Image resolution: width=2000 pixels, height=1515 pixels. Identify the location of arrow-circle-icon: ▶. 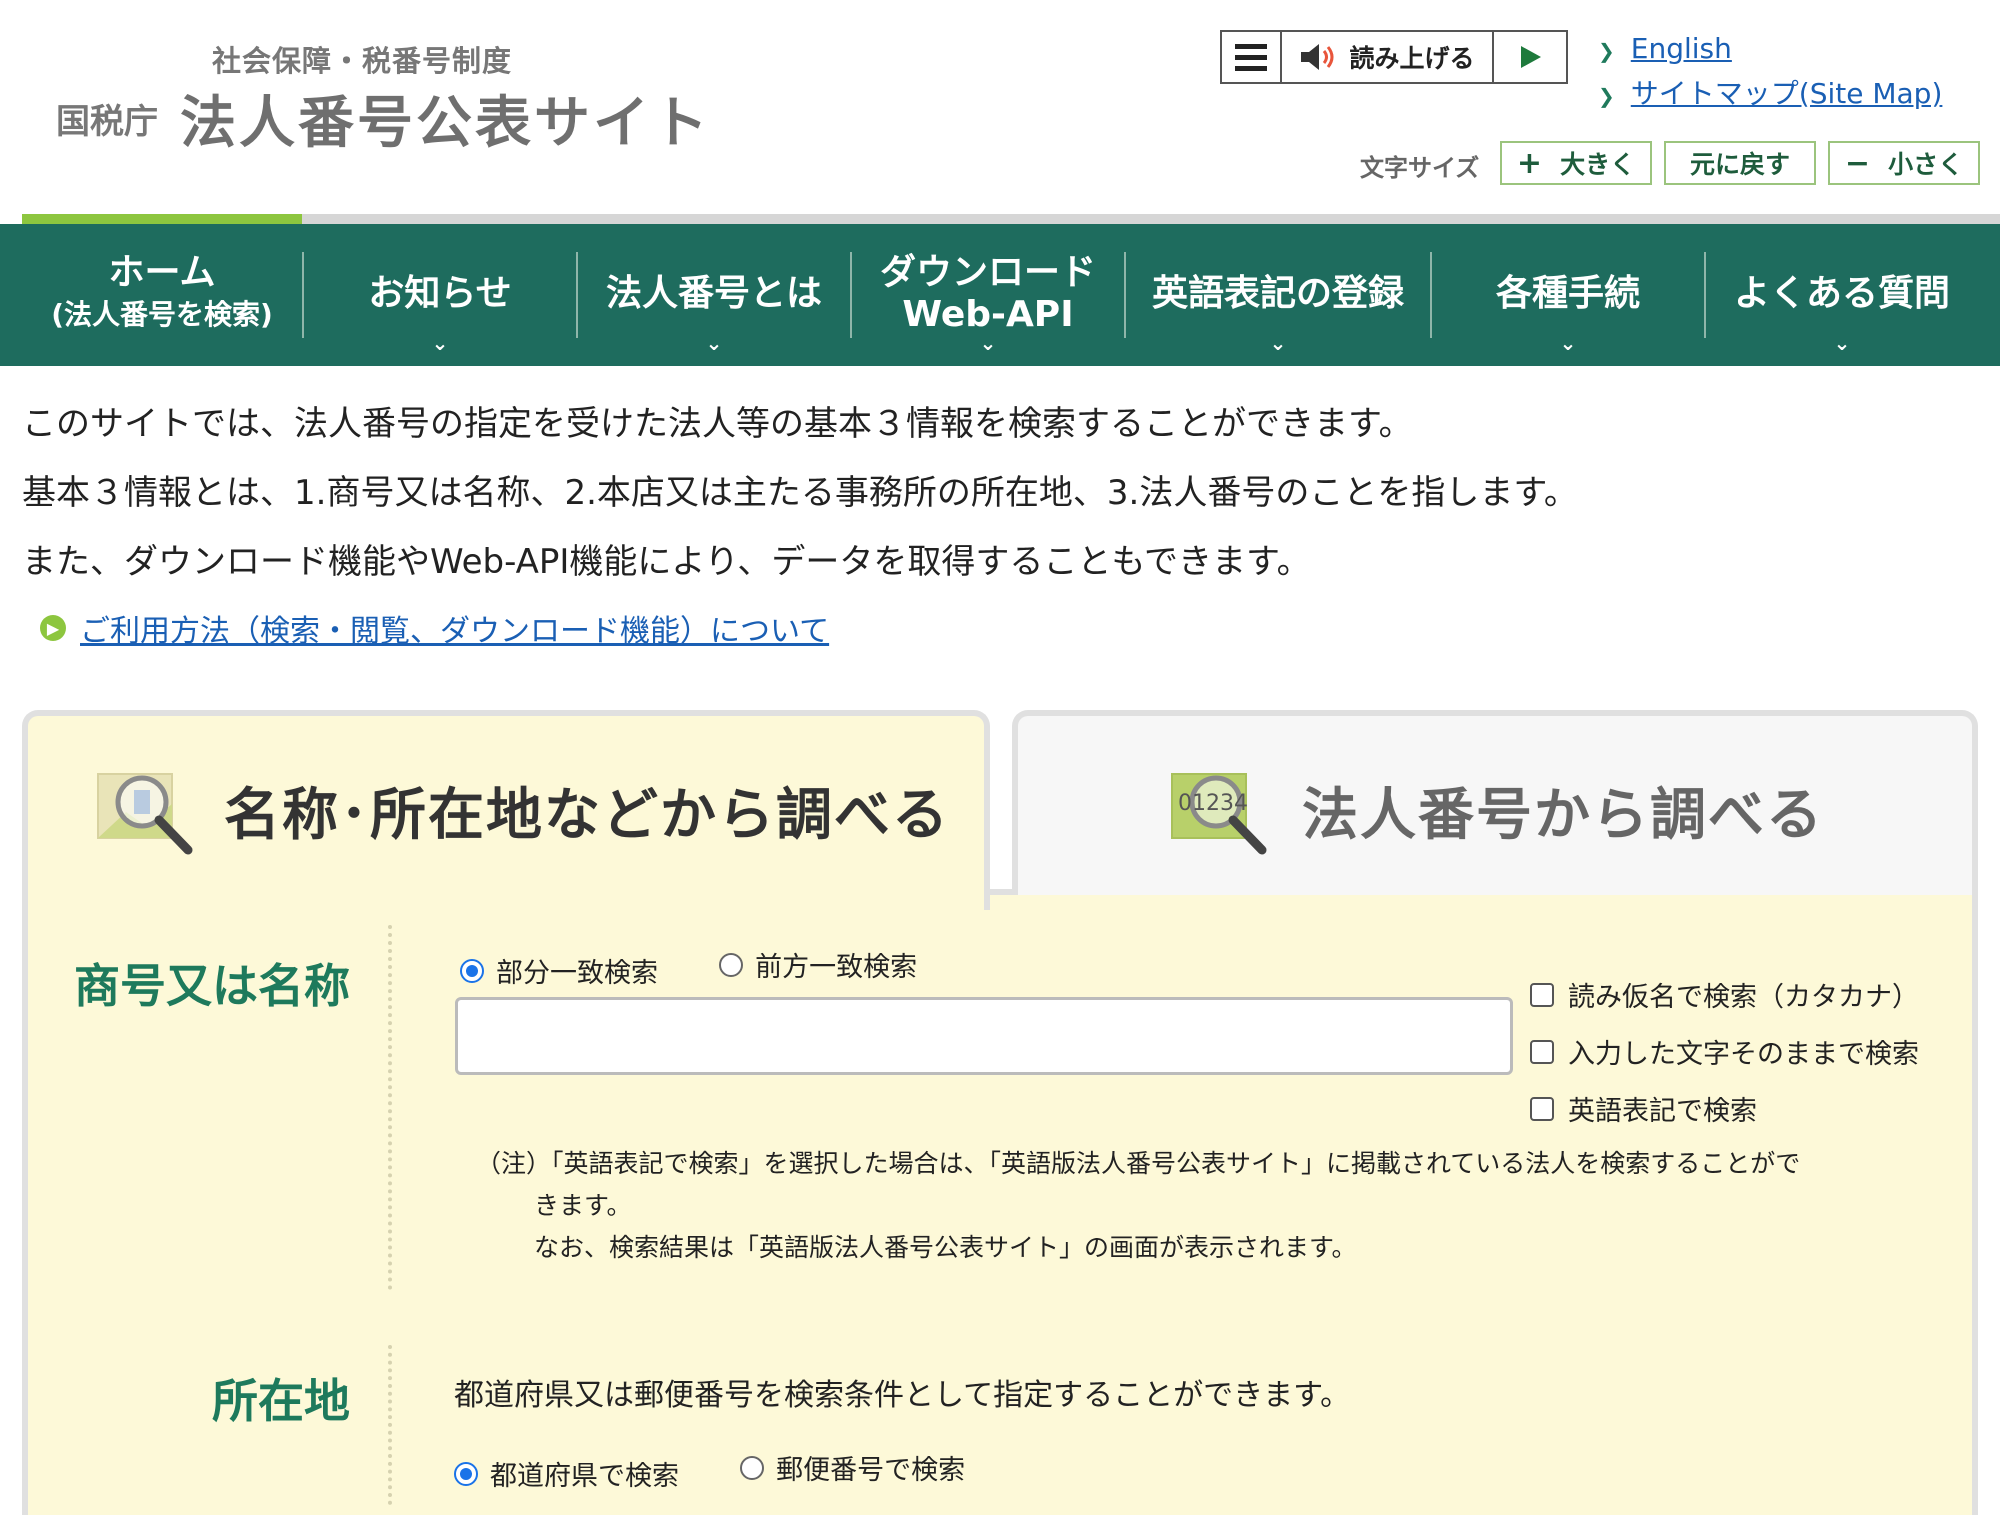
(53, 628).